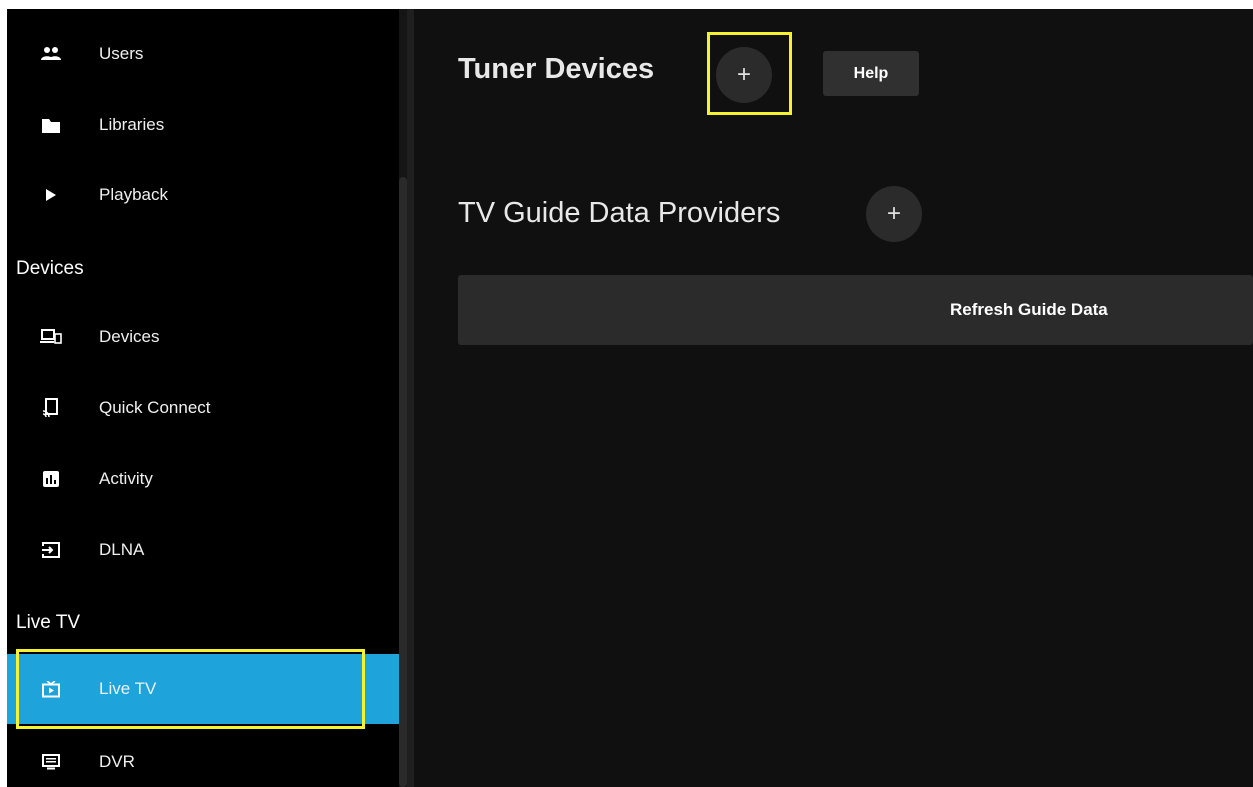 This screenshot has width=1253, height=787. What do you see at coordinates (48, 622) in the screenshot?
I see `section-header-live-tv: Live TV` at bounding box center [48, 622].